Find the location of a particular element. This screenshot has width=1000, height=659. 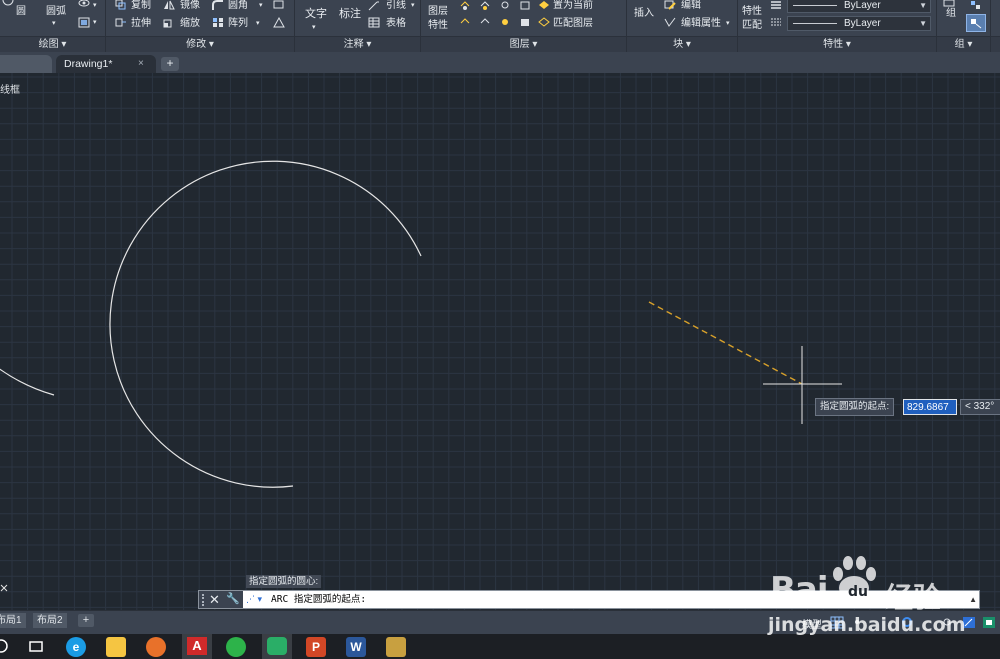

stretch-icon is located at coordinates (121, 22).